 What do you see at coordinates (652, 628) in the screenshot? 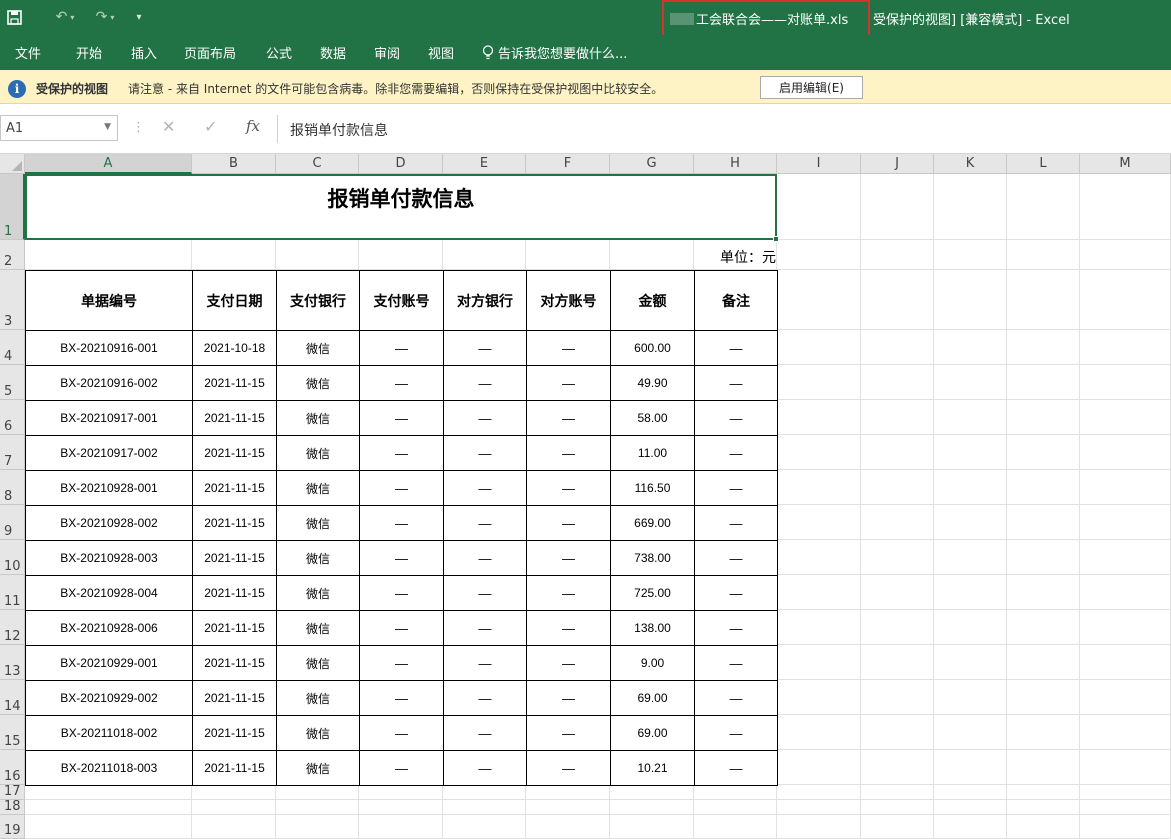
I see `amount-cell: 138.00` at bounding box center [652, 628].